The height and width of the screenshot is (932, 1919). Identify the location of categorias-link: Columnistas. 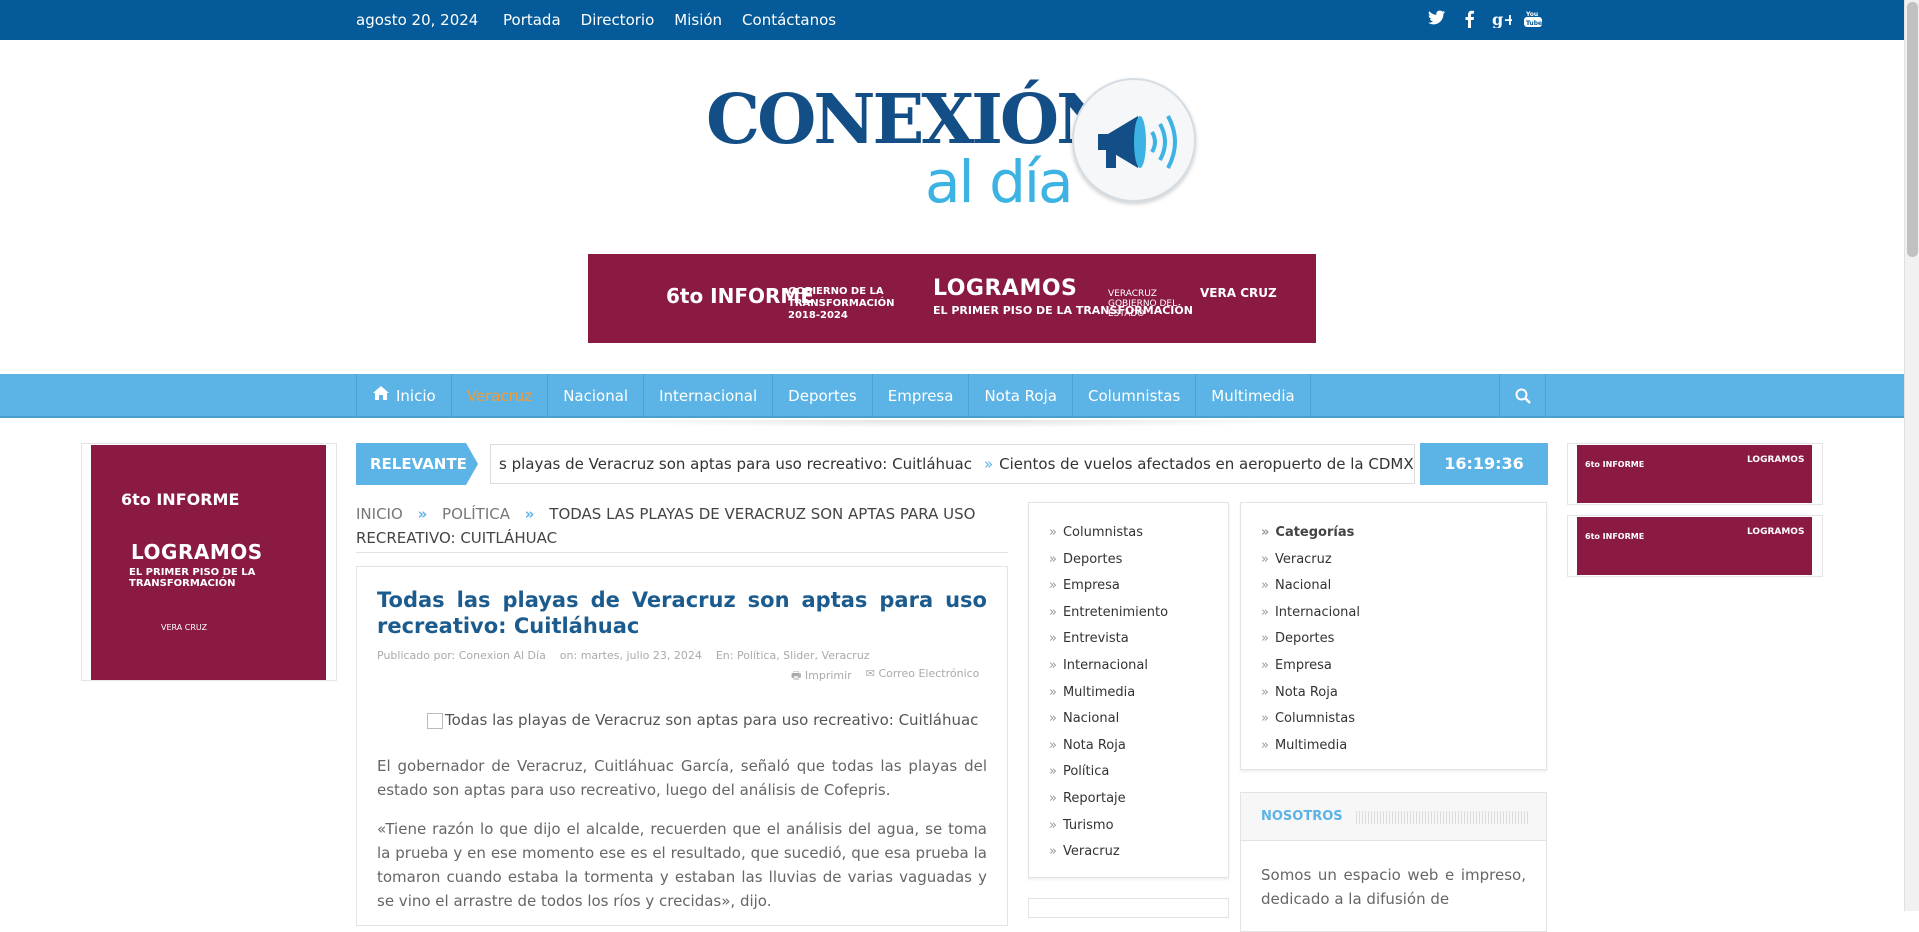
(1310, 719).